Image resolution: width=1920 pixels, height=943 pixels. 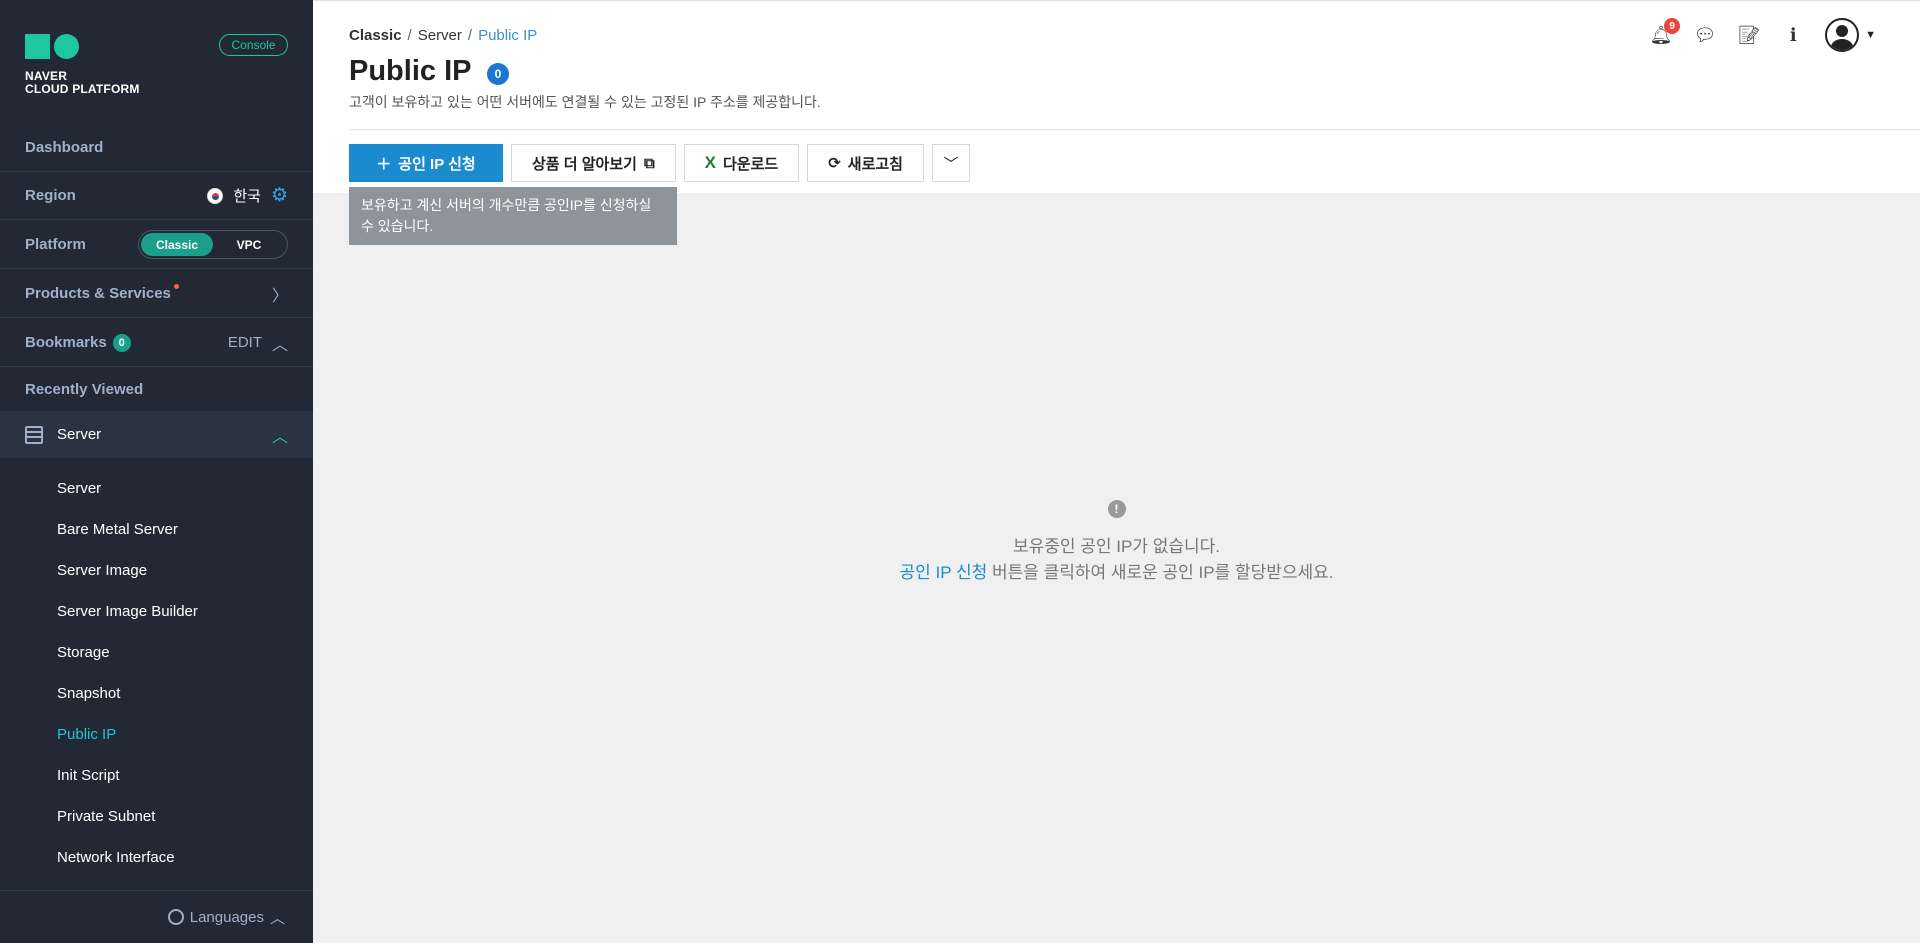 I want to click on gear-icon: ⚙, so click(x=279, y=195).